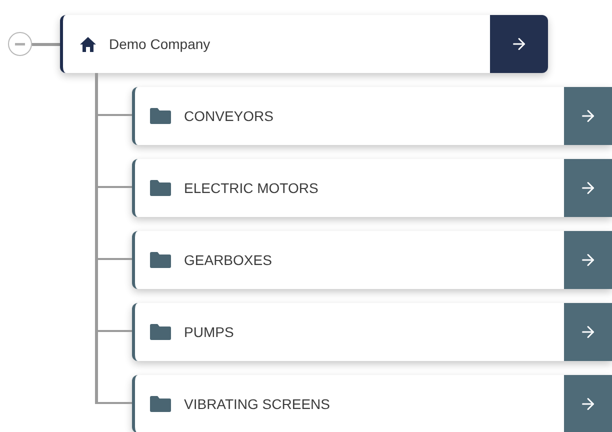  I want to click on tree-node-card: CONVEYORS, so click(372, 116).